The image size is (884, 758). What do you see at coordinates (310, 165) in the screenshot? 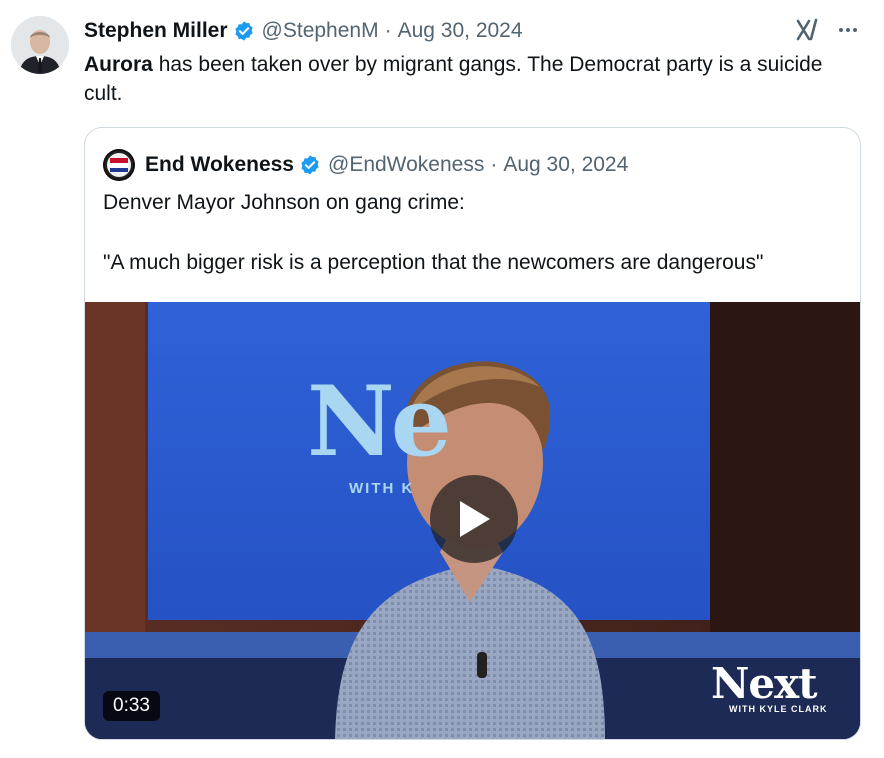
I see `quote-verified-badge-icon` at bounding box center [310, 165].